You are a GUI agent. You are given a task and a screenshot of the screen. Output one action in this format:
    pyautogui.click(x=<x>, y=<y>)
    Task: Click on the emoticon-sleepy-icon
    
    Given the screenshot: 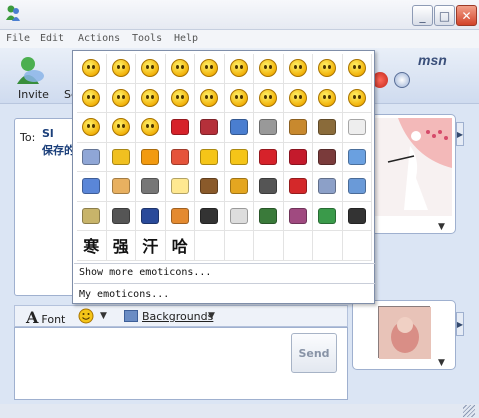 What is the action you would take?
    pyautogui.click(x=269, y=98)
    